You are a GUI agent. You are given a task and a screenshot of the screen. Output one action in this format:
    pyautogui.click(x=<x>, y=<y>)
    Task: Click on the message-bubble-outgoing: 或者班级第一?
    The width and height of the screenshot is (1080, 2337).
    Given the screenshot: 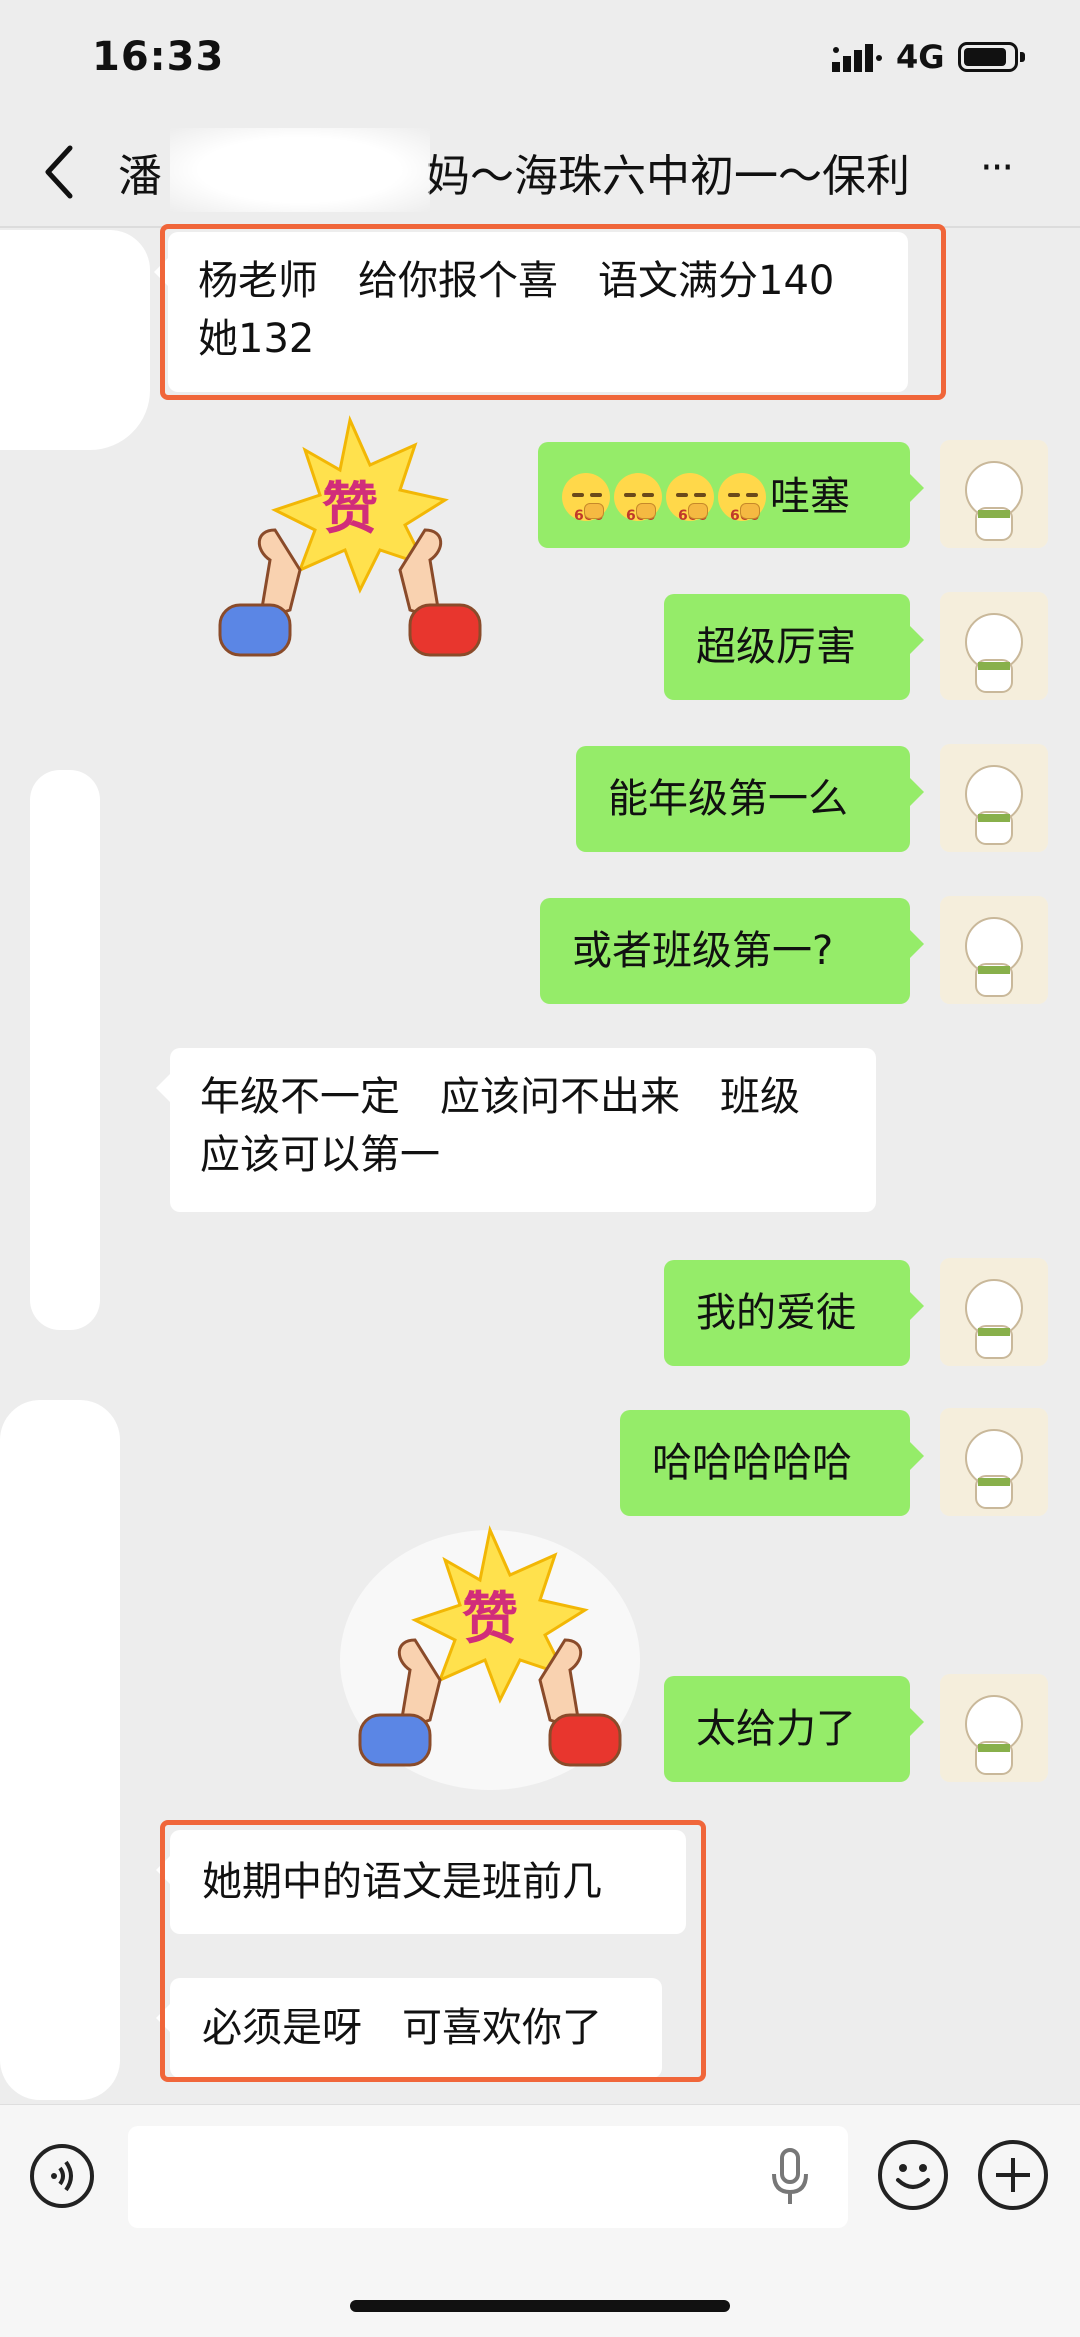 What is the action you would take?
    pyautogui.click(x=732, y=951)
    